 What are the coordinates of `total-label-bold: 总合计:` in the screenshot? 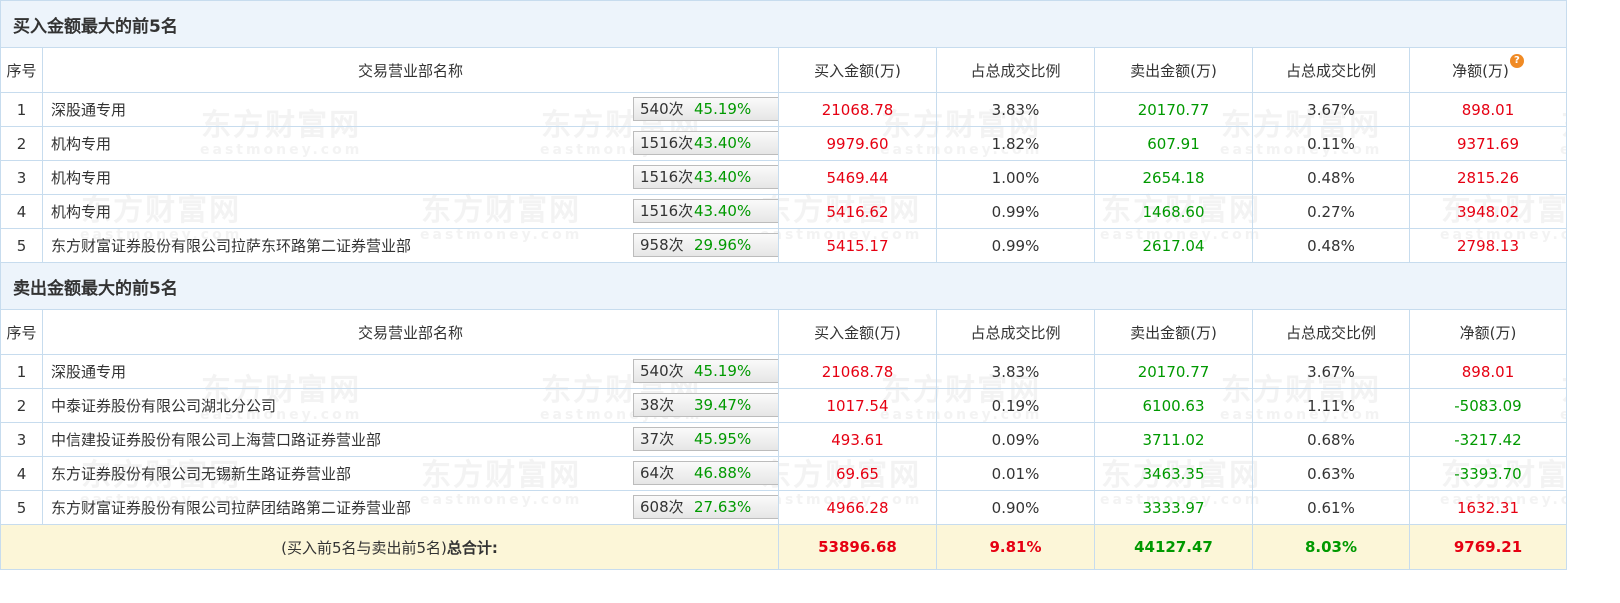 It's located at (472, 547).